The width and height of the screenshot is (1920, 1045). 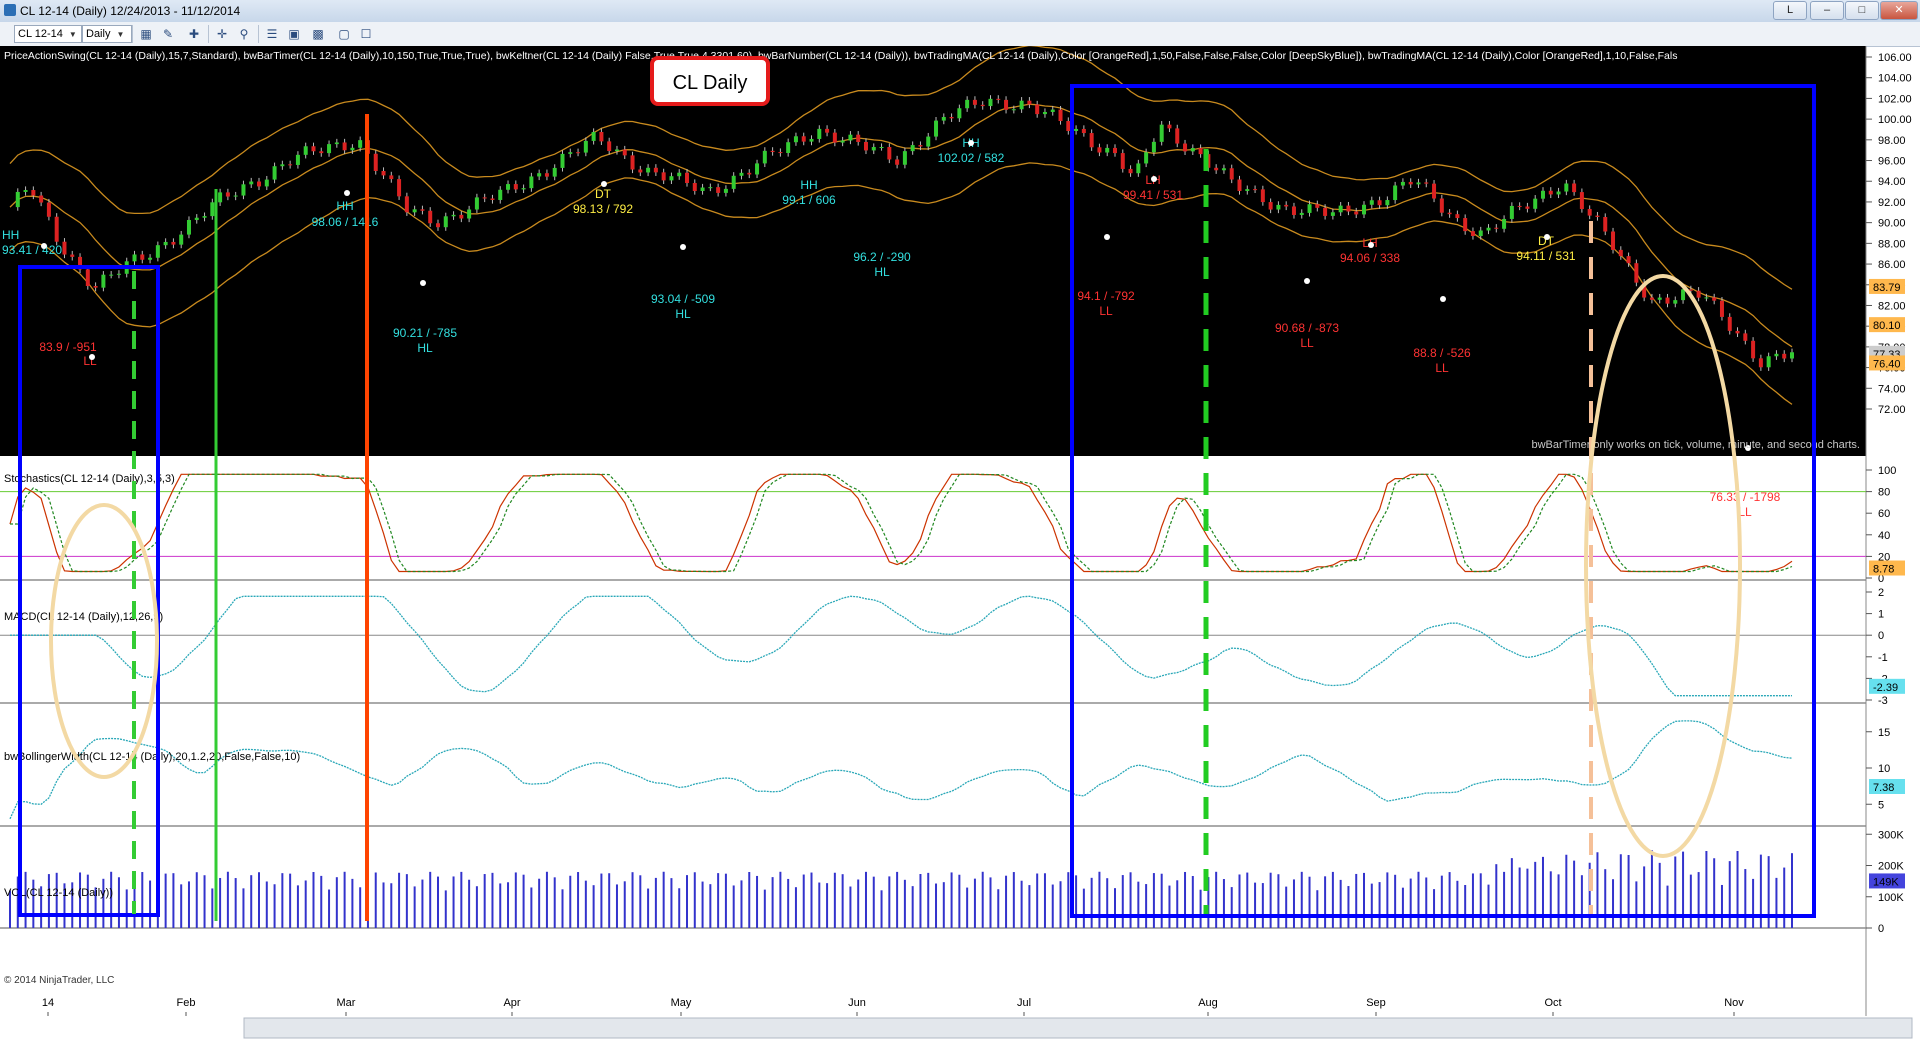 What do you see at coordinates (98, 34) in the screenshot?
I see `period-value: Daily` at bounding box center [98, 34].